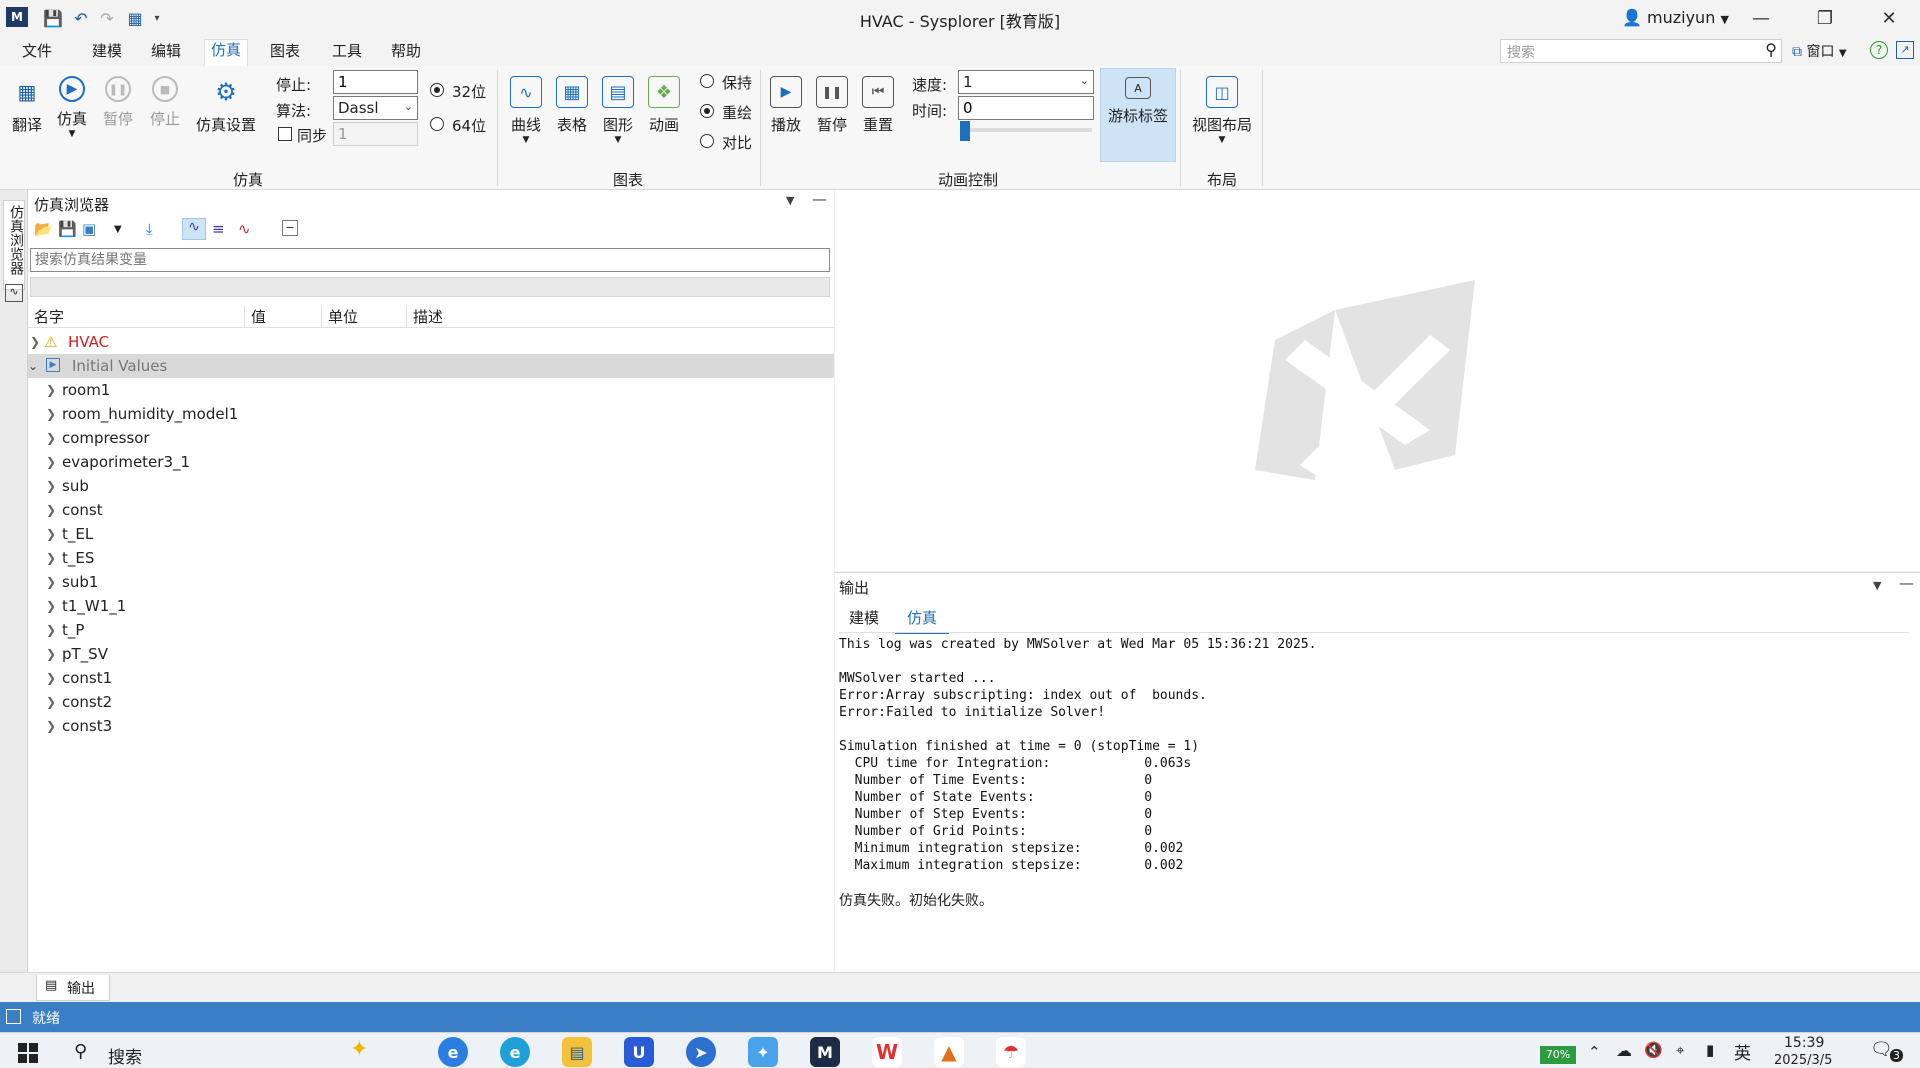 The width and height of the screenshot is (1920, 1068). Describe the element at coordinates (375, 108) in the screenshot. I see `algorithm-select: Dassl ⌄` at that location.